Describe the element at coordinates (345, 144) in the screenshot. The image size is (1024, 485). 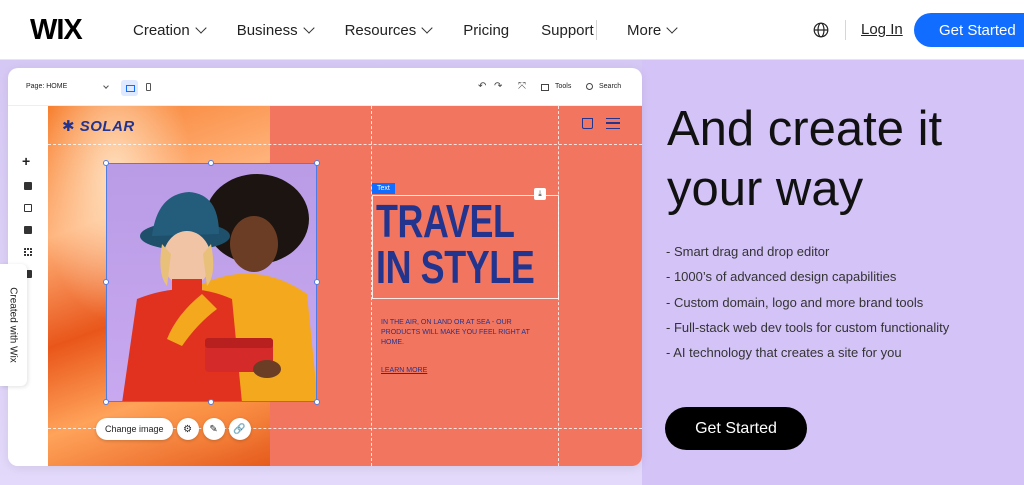
I see `layout-guide` at that location.